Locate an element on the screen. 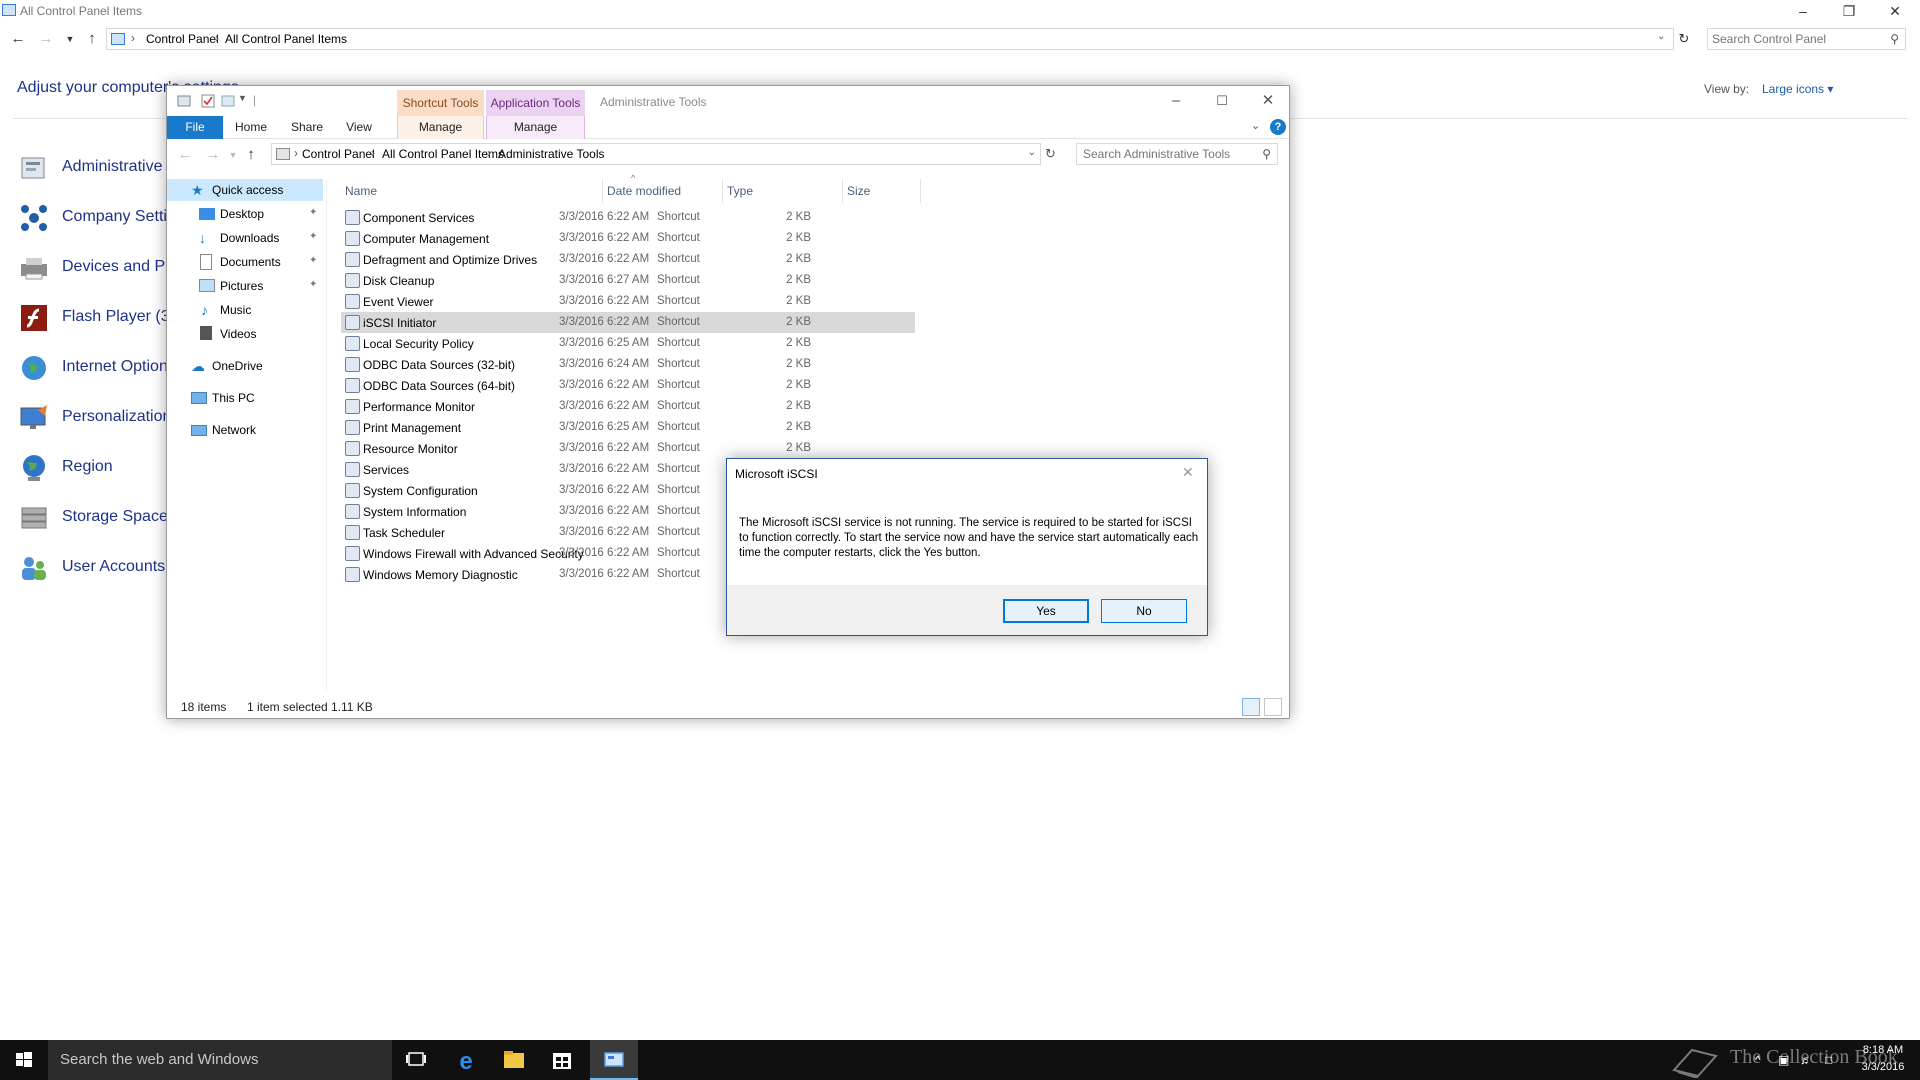  edge-icon: e is located at coordinates (466, 1060).